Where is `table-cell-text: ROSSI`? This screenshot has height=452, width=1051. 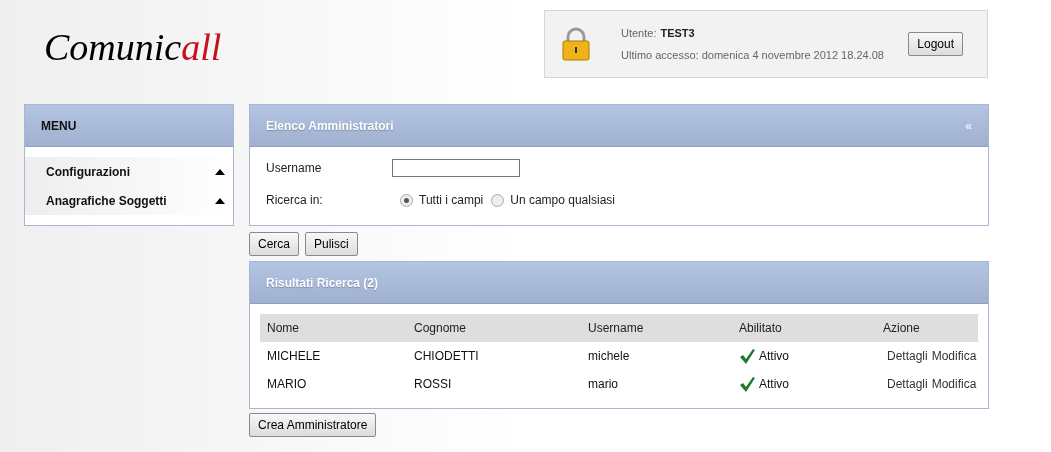
table-cell-text: ROSSI is located at coordinates (433, 384).